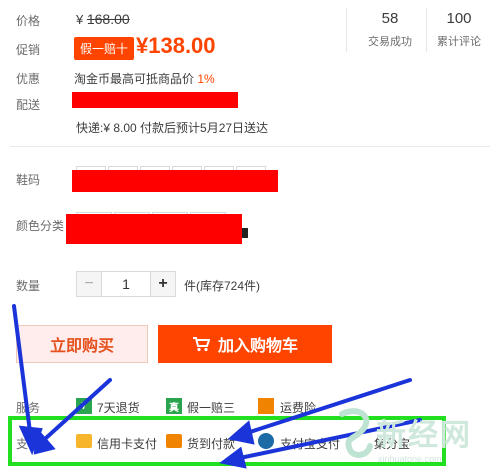  Describe the element at coordinates (410, 459) in the screenshot. I see `watermark-sub: xinhuatone.com` at that location.